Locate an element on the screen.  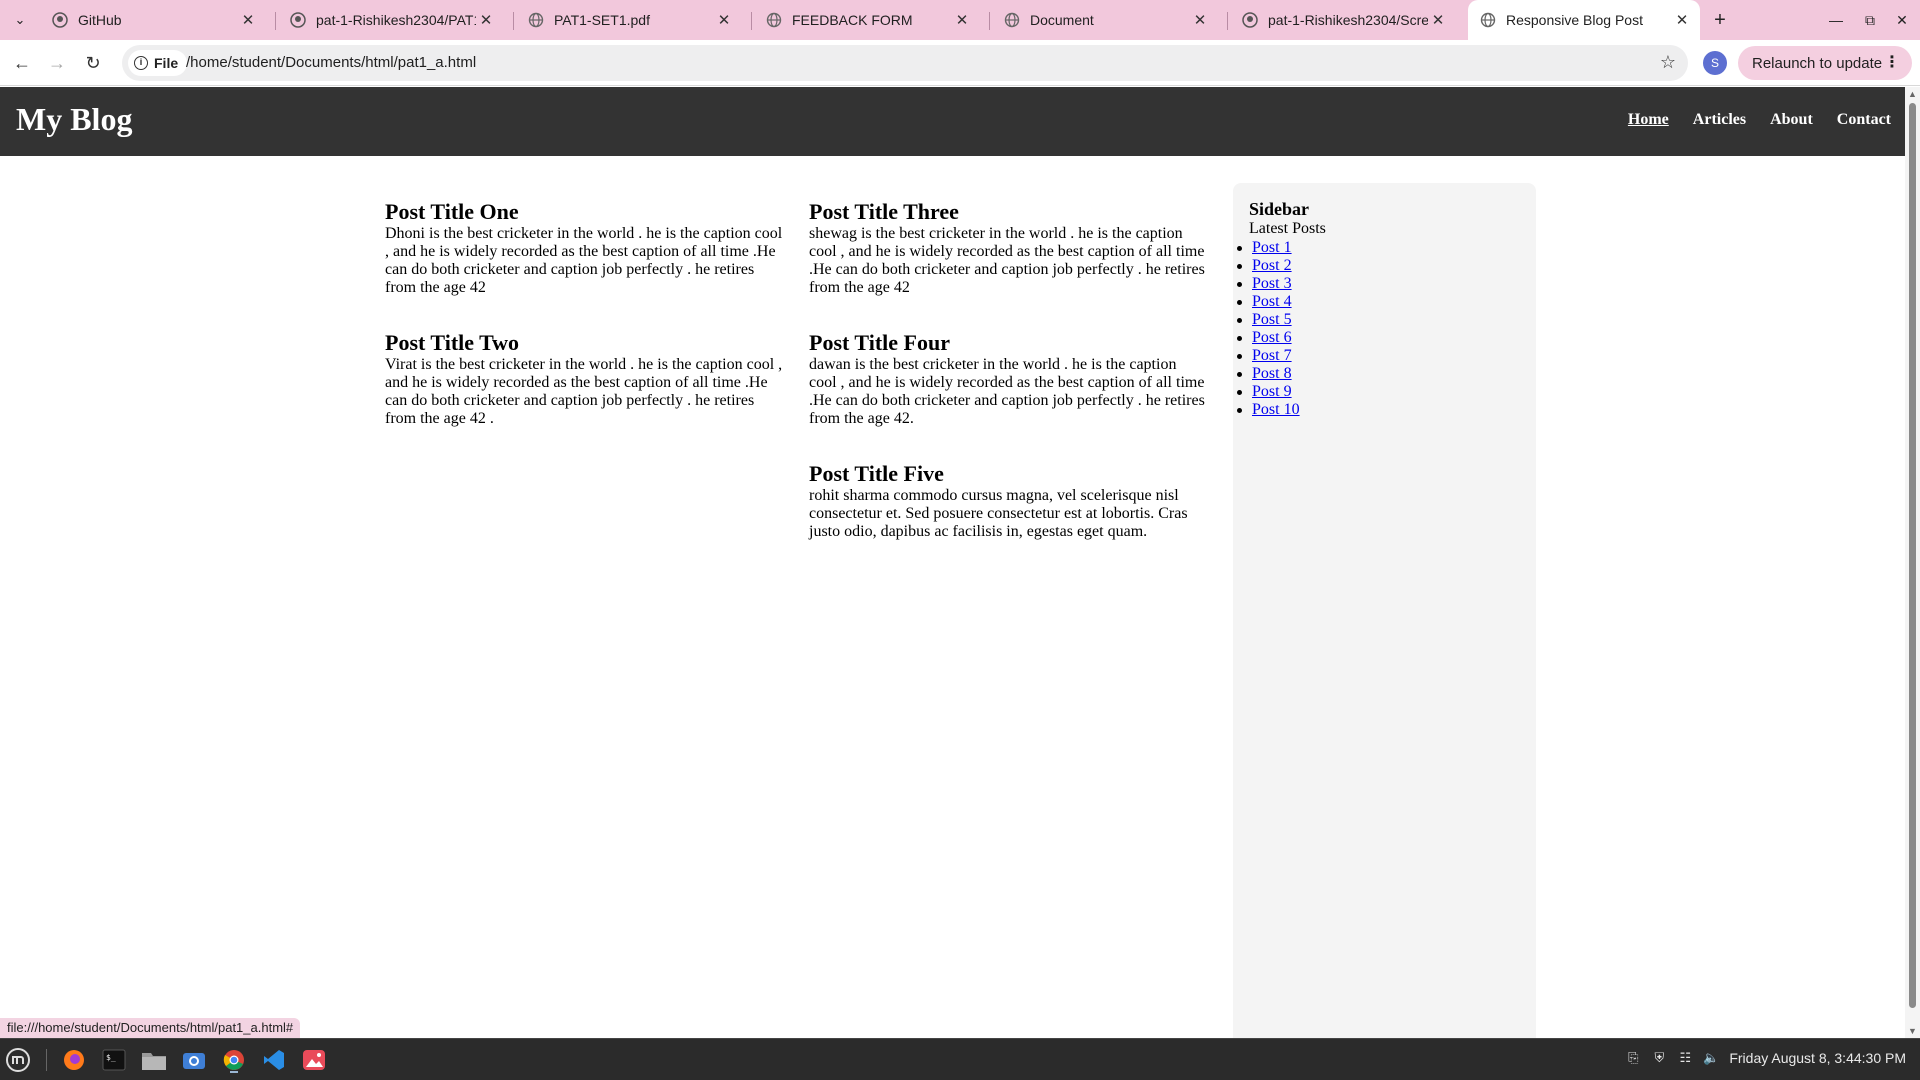
site-info-chip: i File is located at coordinates (158, 63).